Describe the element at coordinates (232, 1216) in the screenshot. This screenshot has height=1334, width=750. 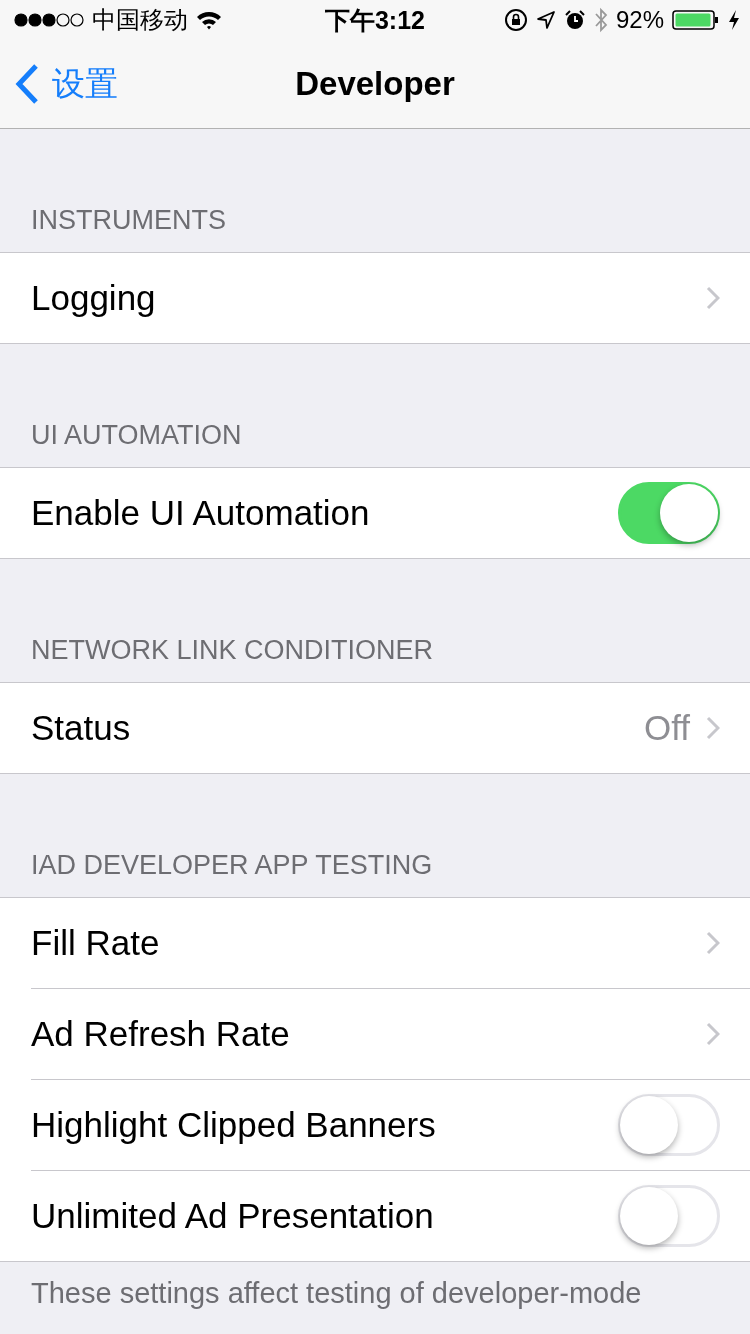
I see `row-label: Unlimited Ad Presentation` at that location.